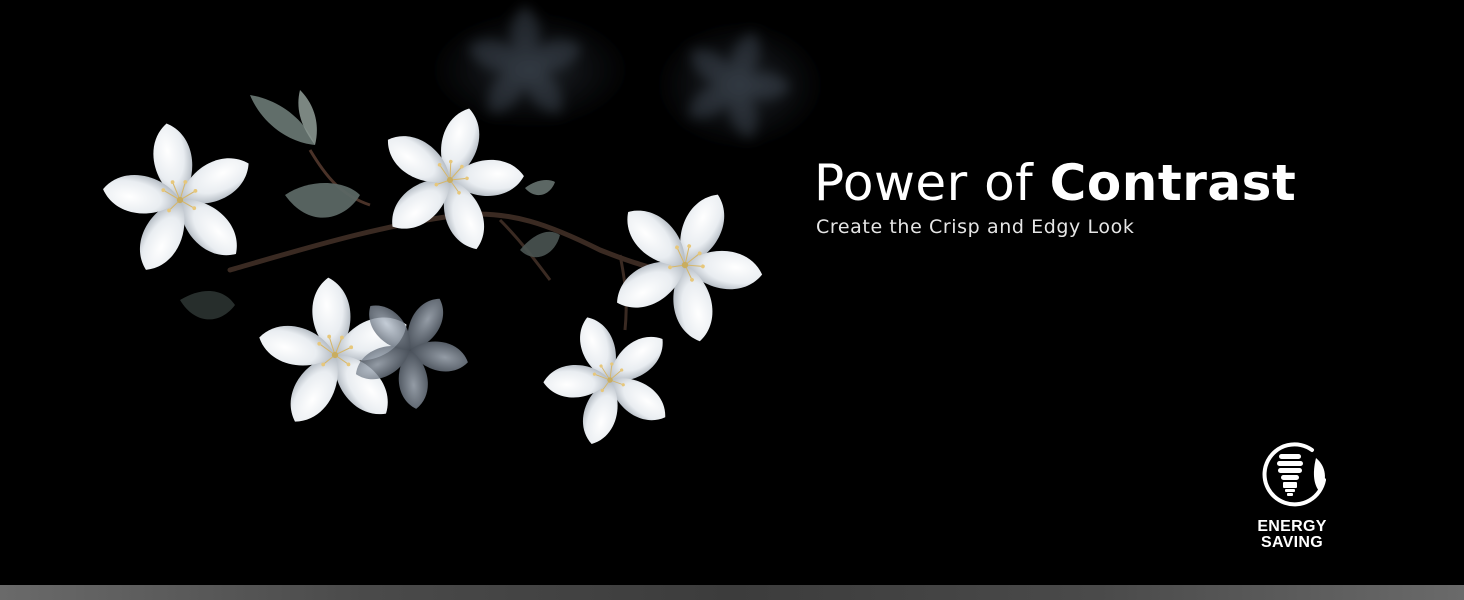  I want to click on bottom-divider-bar, so click(732, 592).